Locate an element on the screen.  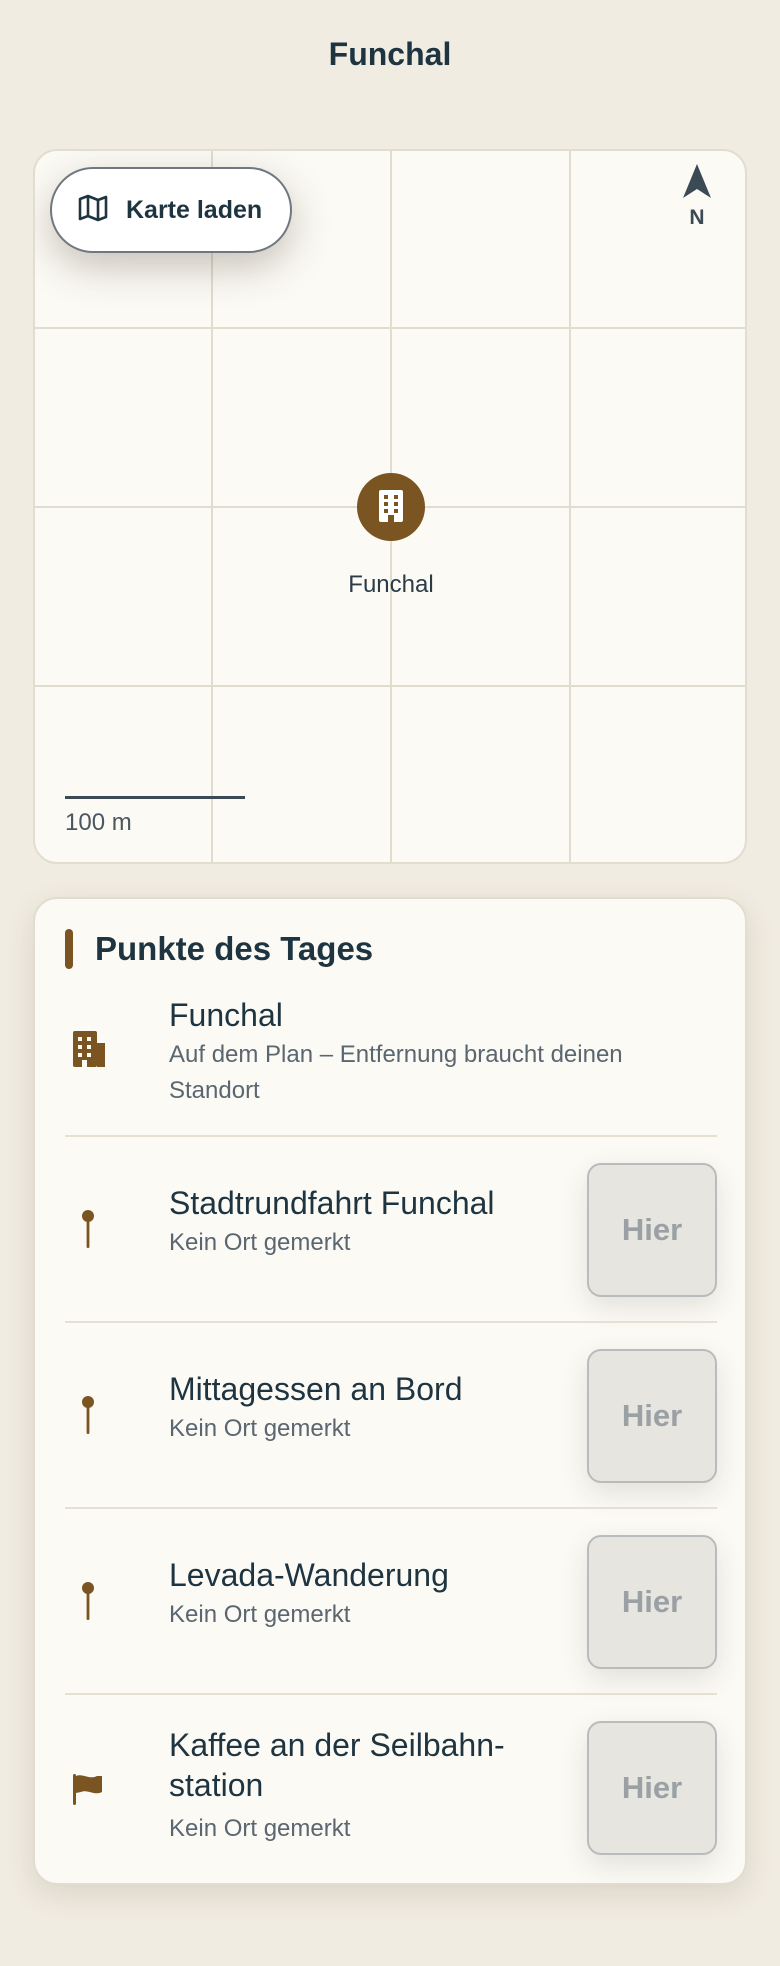
app-header: Funchal is located at coordinates (390, 54).